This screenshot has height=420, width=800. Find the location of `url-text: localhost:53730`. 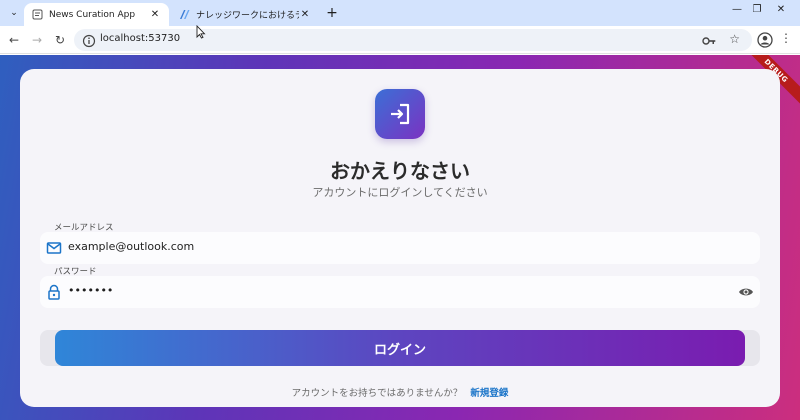

url-text: localhost:53730 is located at coordinates (140, 38).